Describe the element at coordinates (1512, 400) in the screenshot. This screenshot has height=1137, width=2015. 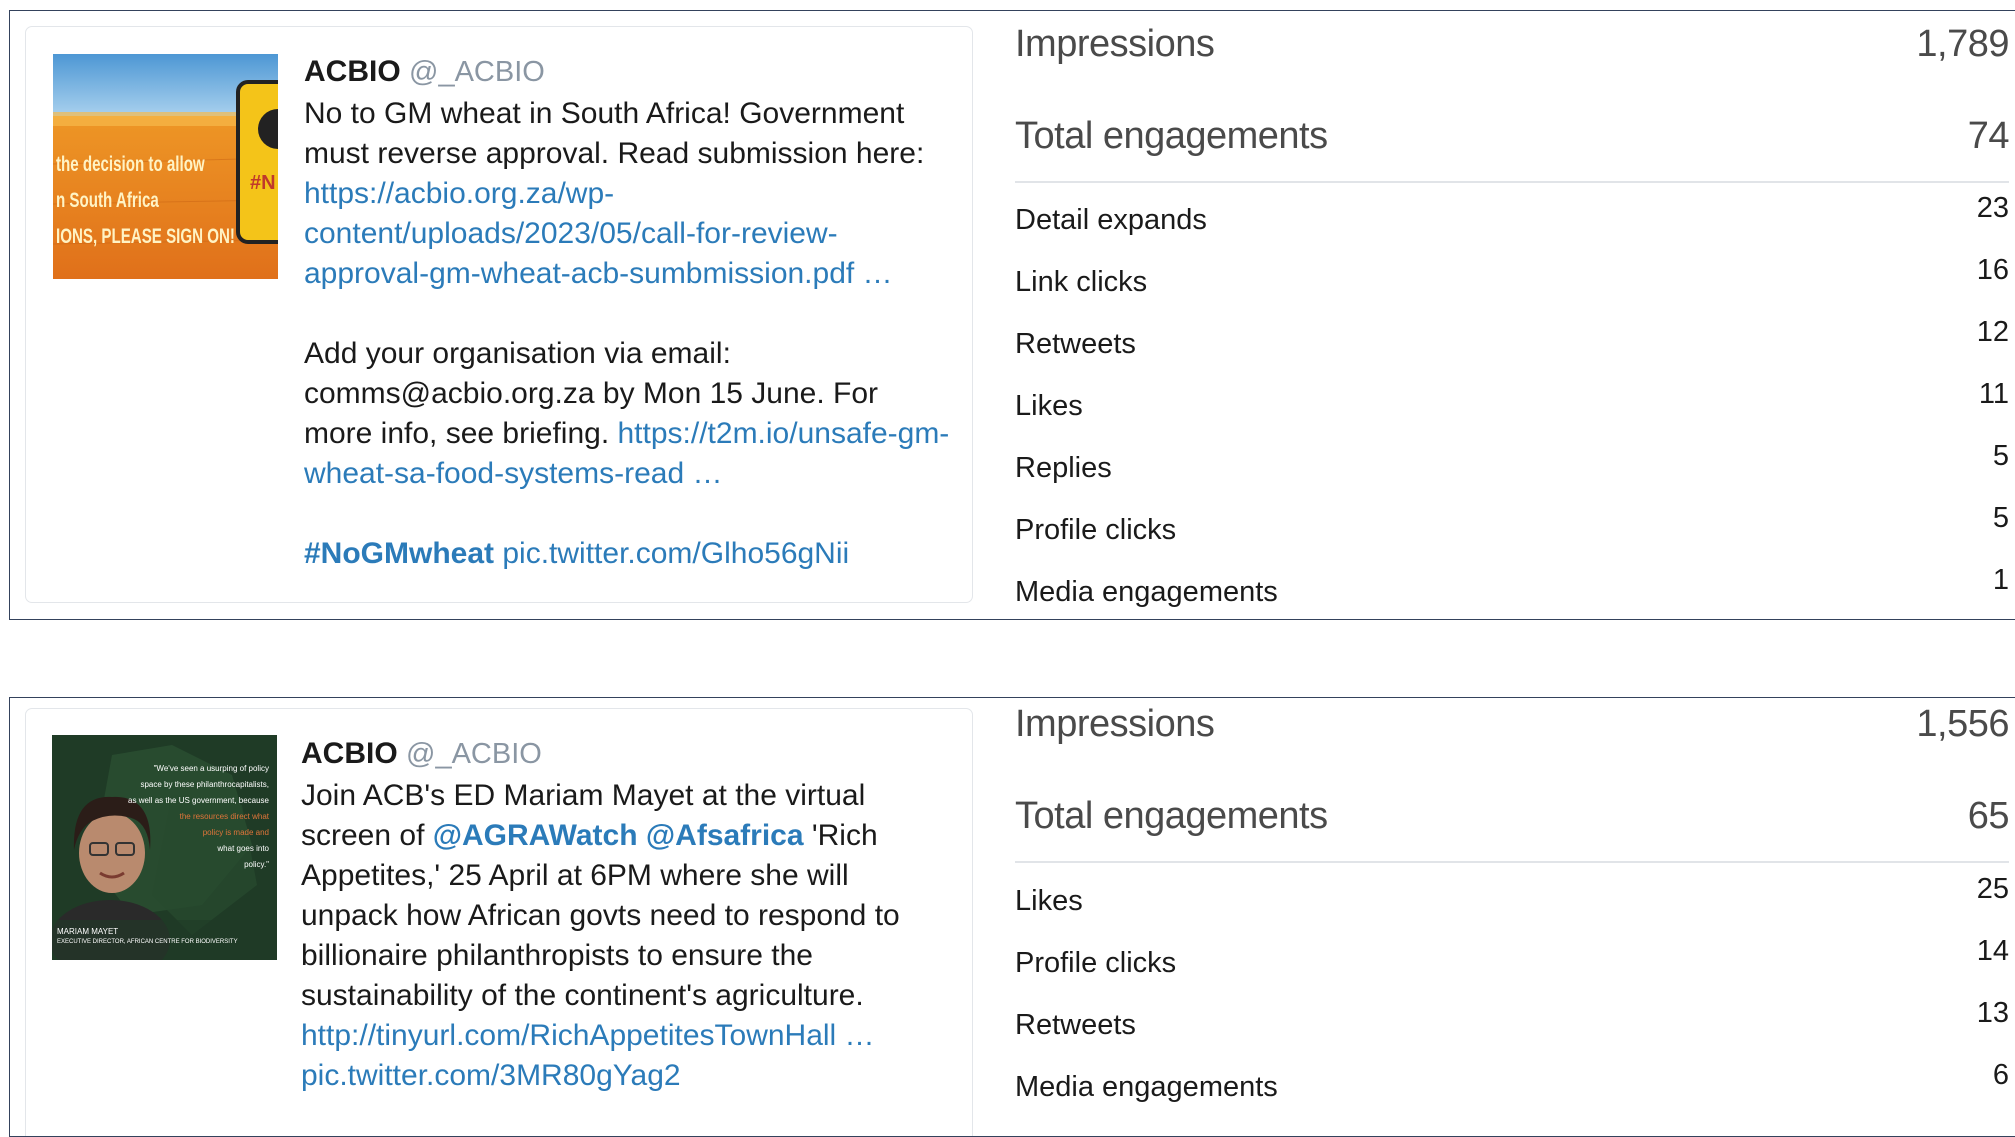
I see `metric-row: Likes 11` at that location.